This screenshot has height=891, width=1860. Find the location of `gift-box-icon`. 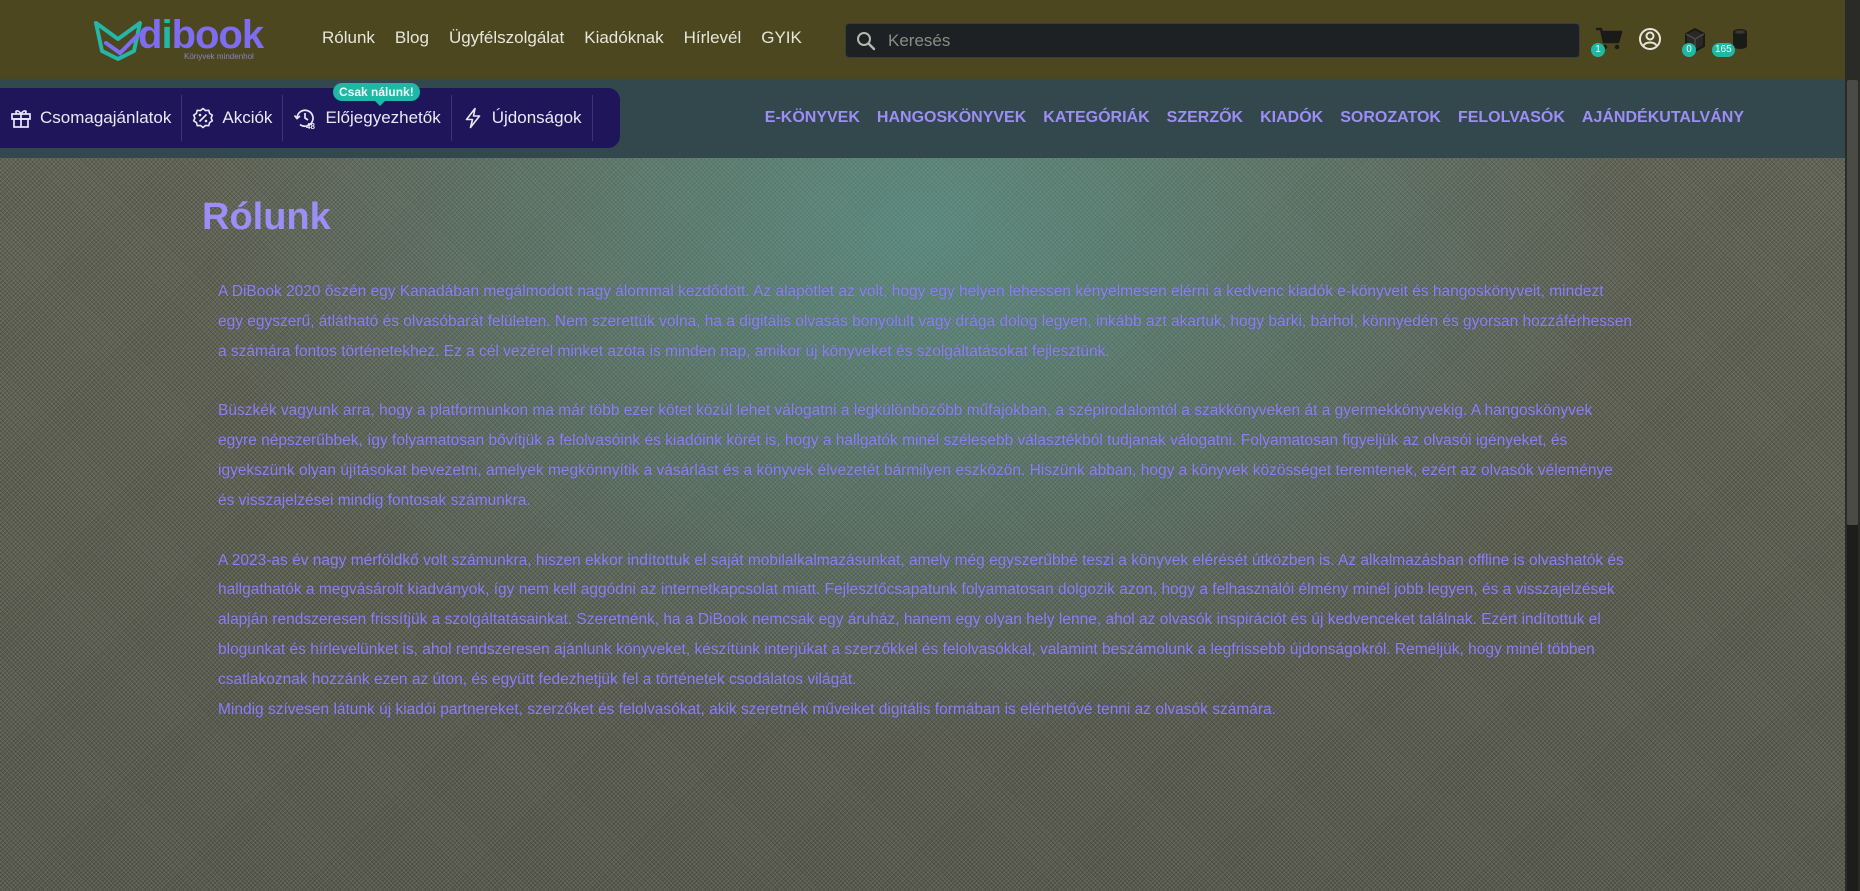

gift-box-icon is located at coordinates (21, 119).